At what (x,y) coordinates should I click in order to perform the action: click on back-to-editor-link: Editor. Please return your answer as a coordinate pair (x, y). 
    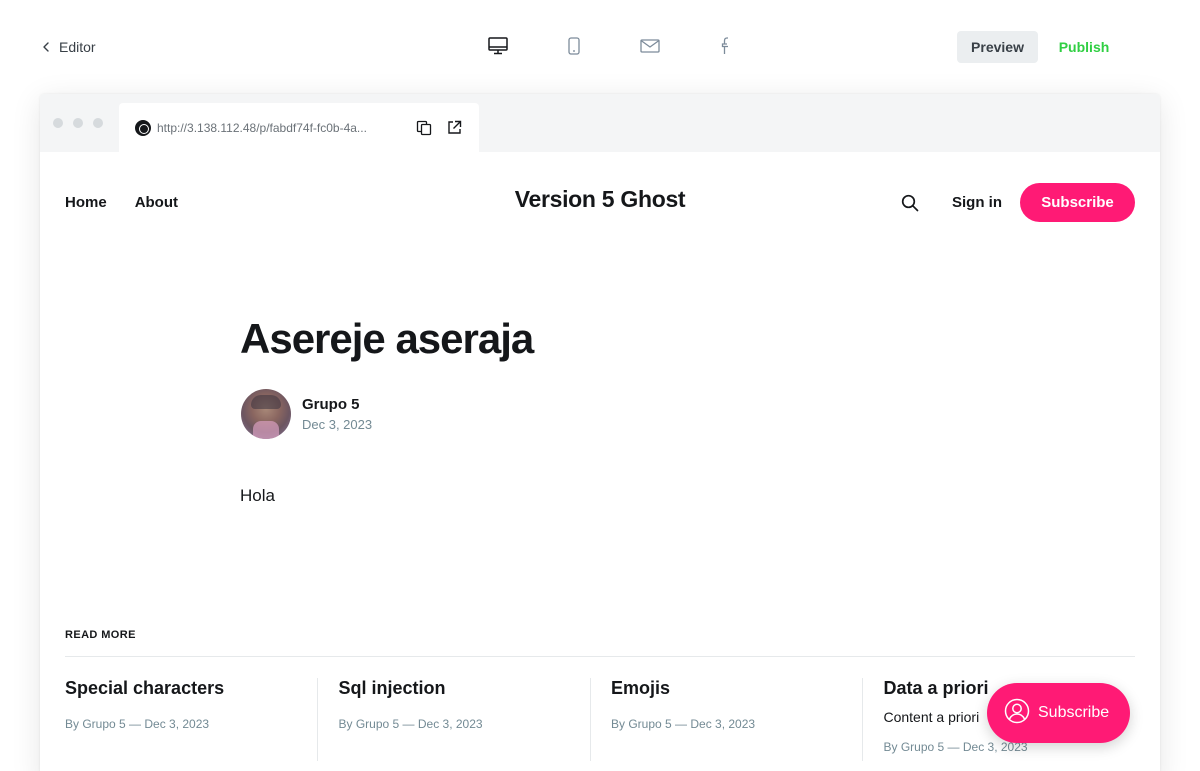
    Looking at the image, I should click on (69, 47).